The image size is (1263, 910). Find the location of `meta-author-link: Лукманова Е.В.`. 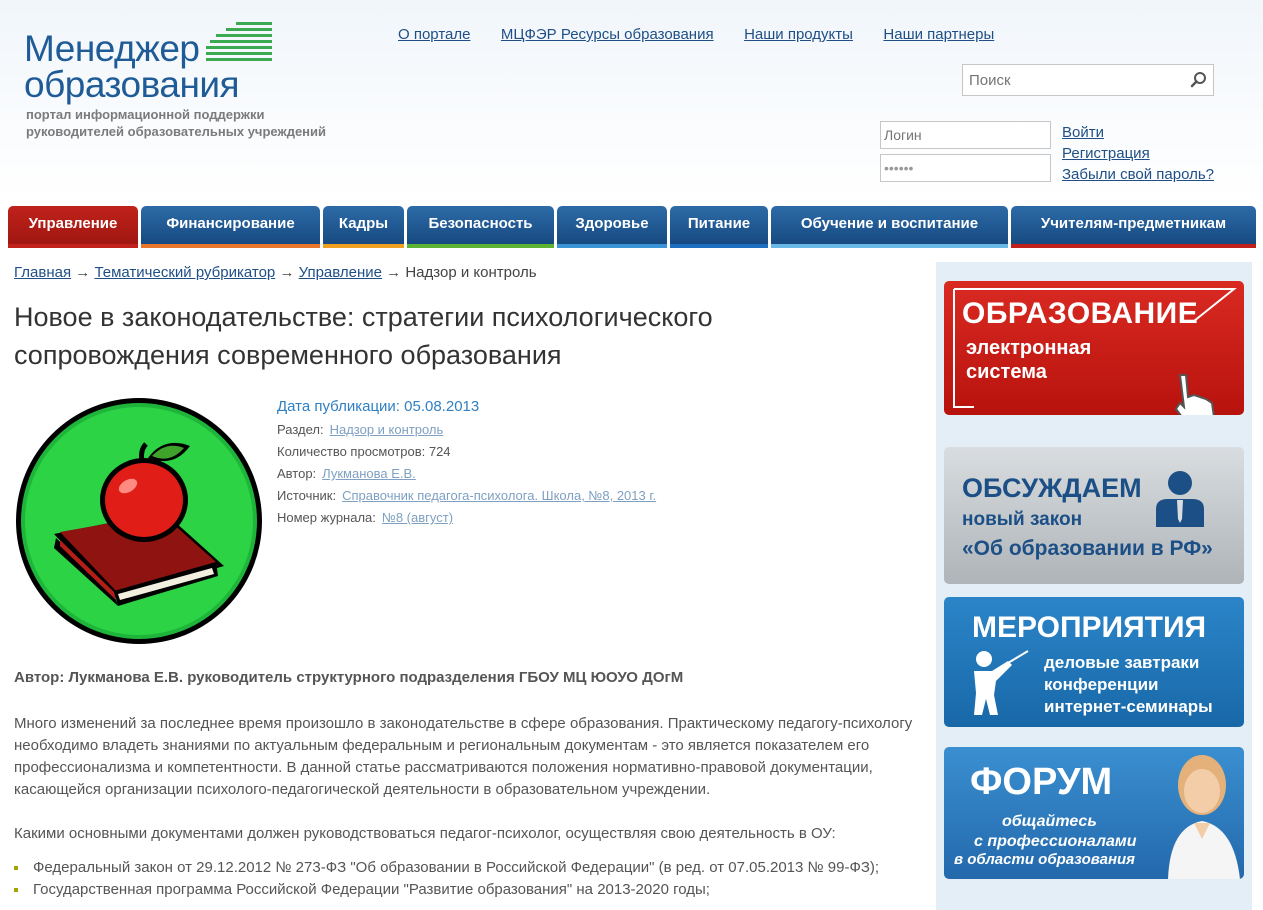

meta-author-link: Лукманова Е.В. is located at coordinates (369, 473).